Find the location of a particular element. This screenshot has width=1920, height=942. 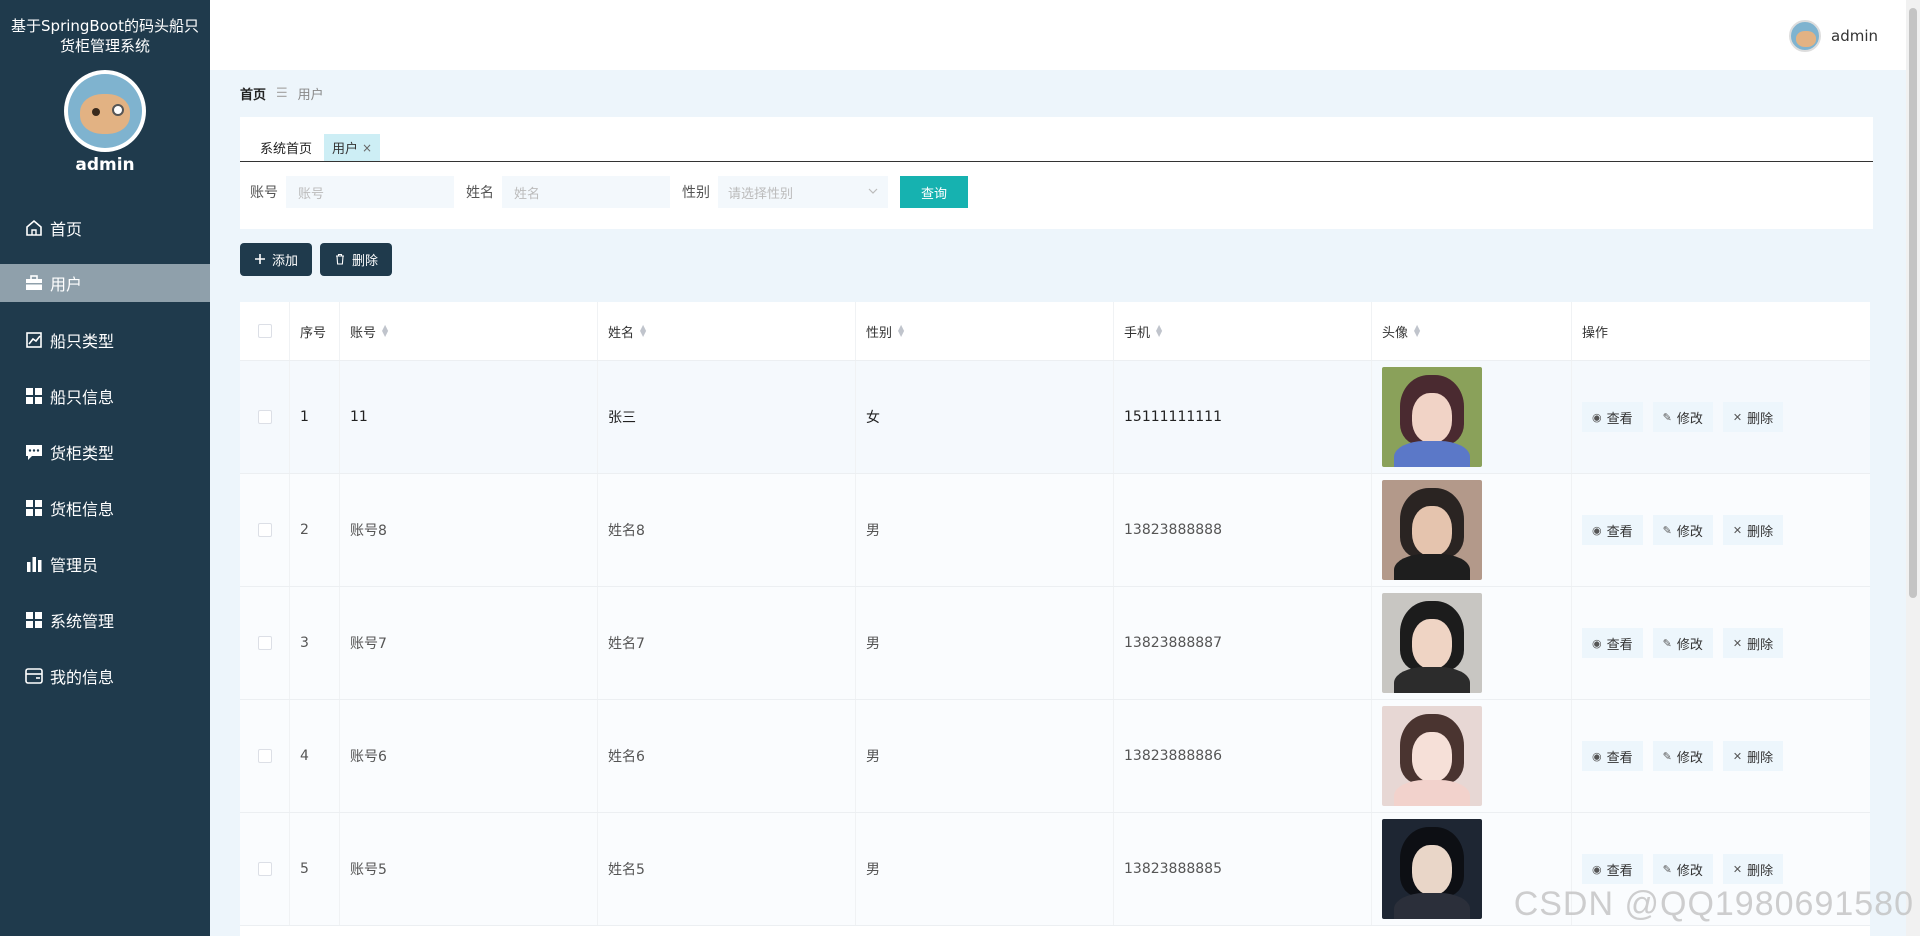

header-account: 账号▲▼ is located at coordinates (469, 331).